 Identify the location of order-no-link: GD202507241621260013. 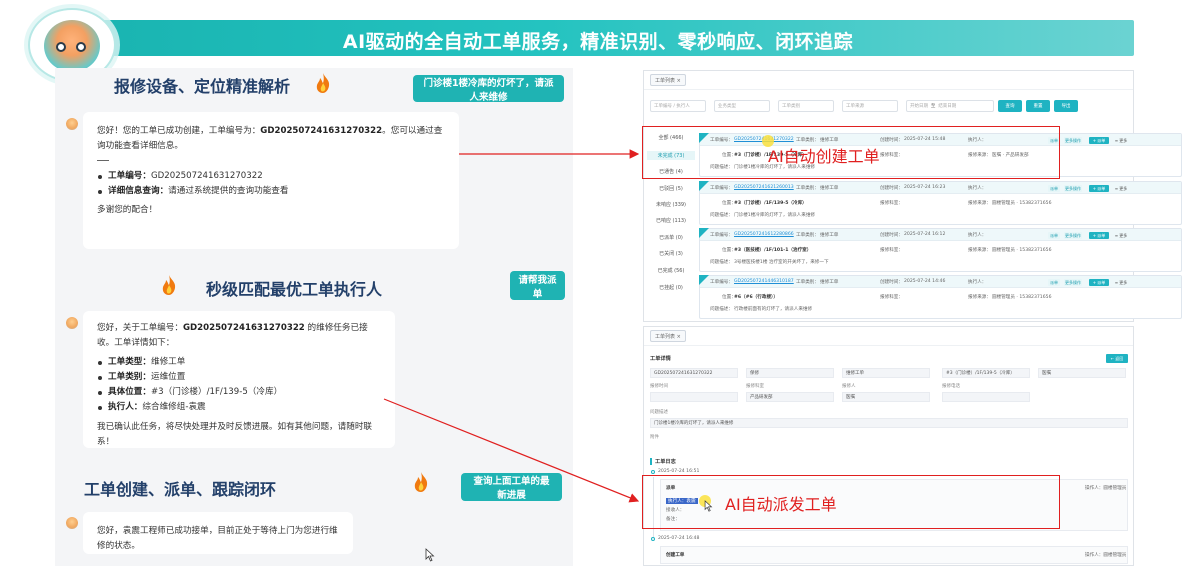
(764, 187).